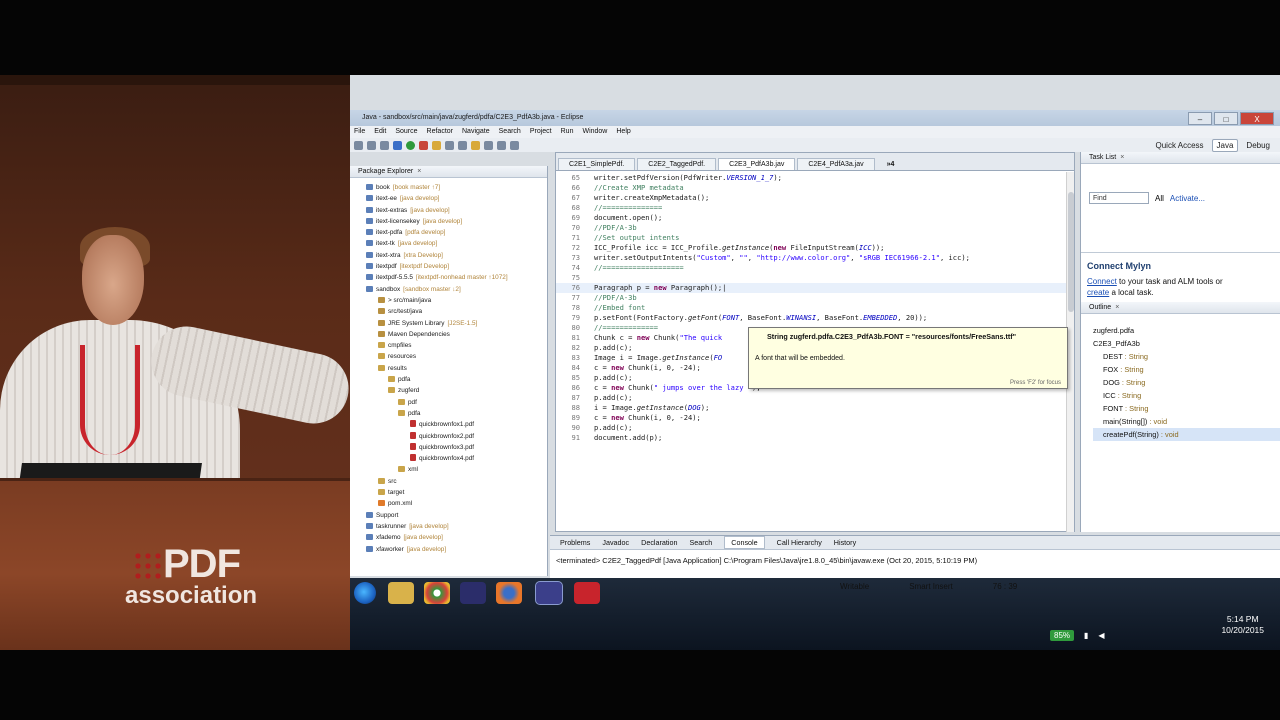  I want to click on new-package-icon, so click(449, 145).